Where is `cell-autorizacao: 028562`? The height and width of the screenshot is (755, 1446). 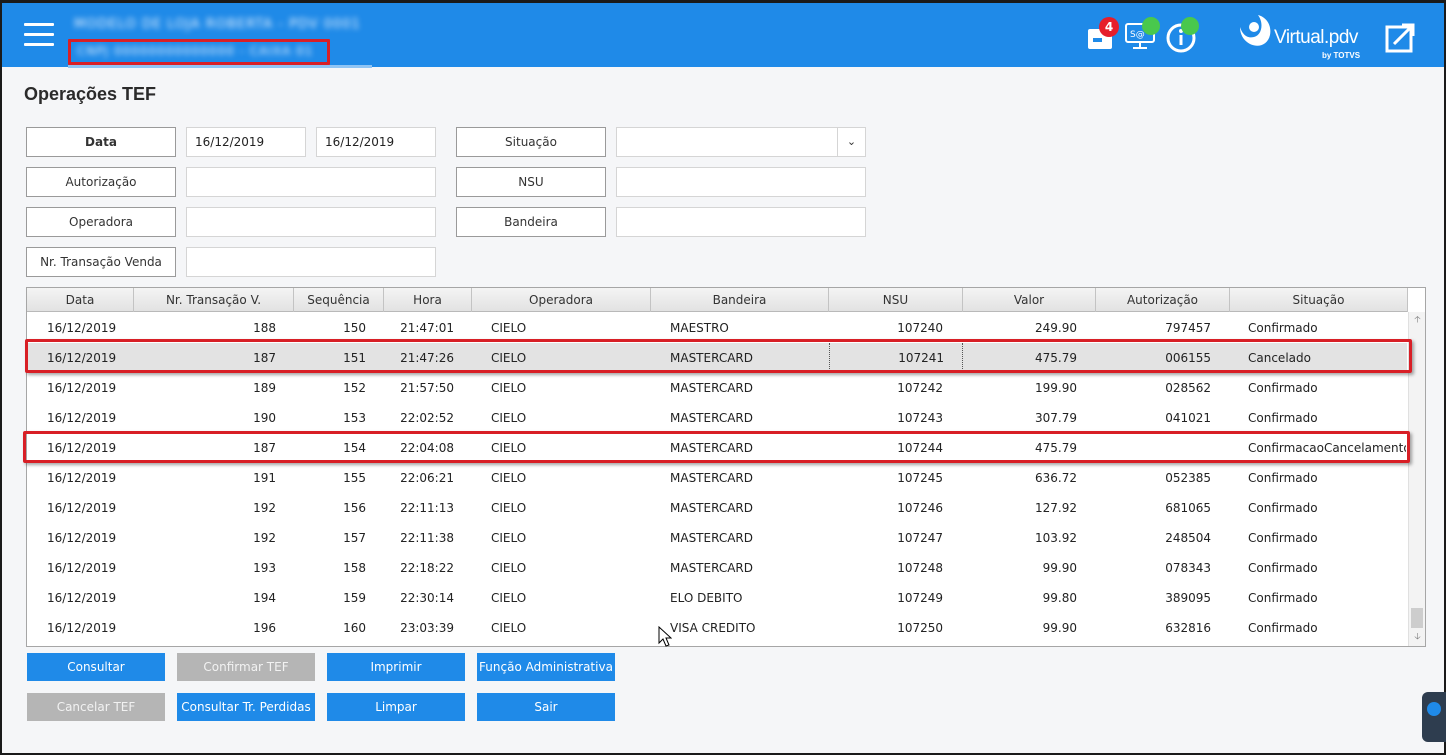 cell-autorizacao: 028562 is located at coordinates (1188, 388).